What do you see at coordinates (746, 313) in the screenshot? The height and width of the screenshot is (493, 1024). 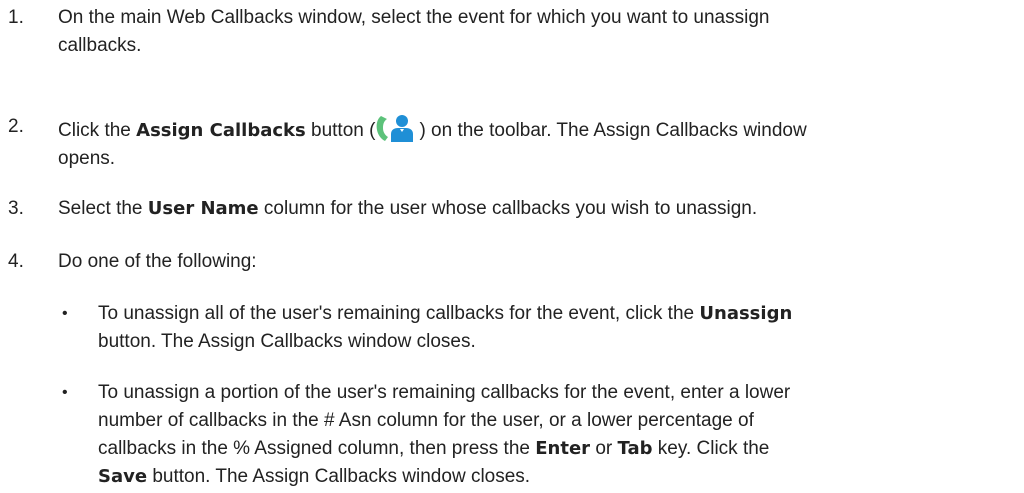 I see `ui-term: Unassign` at bounding box center [746, 313].